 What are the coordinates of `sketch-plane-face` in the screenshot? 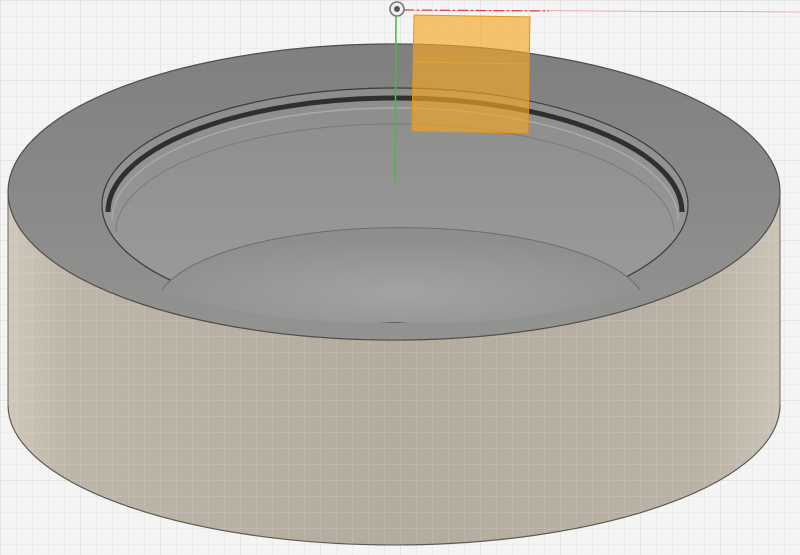 It's located at (471, 74).